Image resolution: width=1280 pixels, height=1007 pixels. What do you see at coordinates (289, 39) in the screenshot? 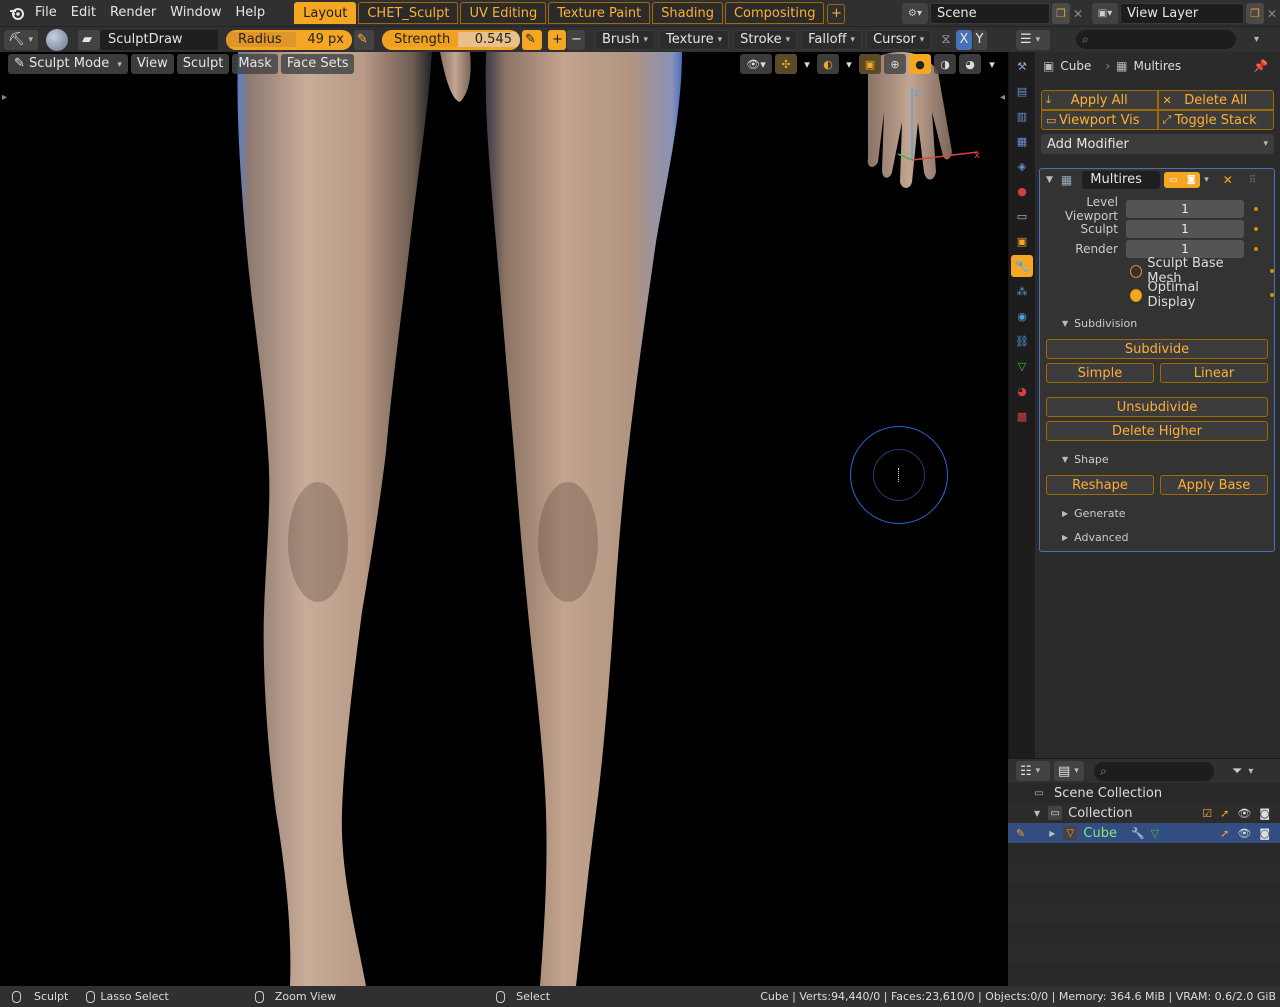
I see `radius-slider: Radius 49 px` at bounding box center [289, 39].